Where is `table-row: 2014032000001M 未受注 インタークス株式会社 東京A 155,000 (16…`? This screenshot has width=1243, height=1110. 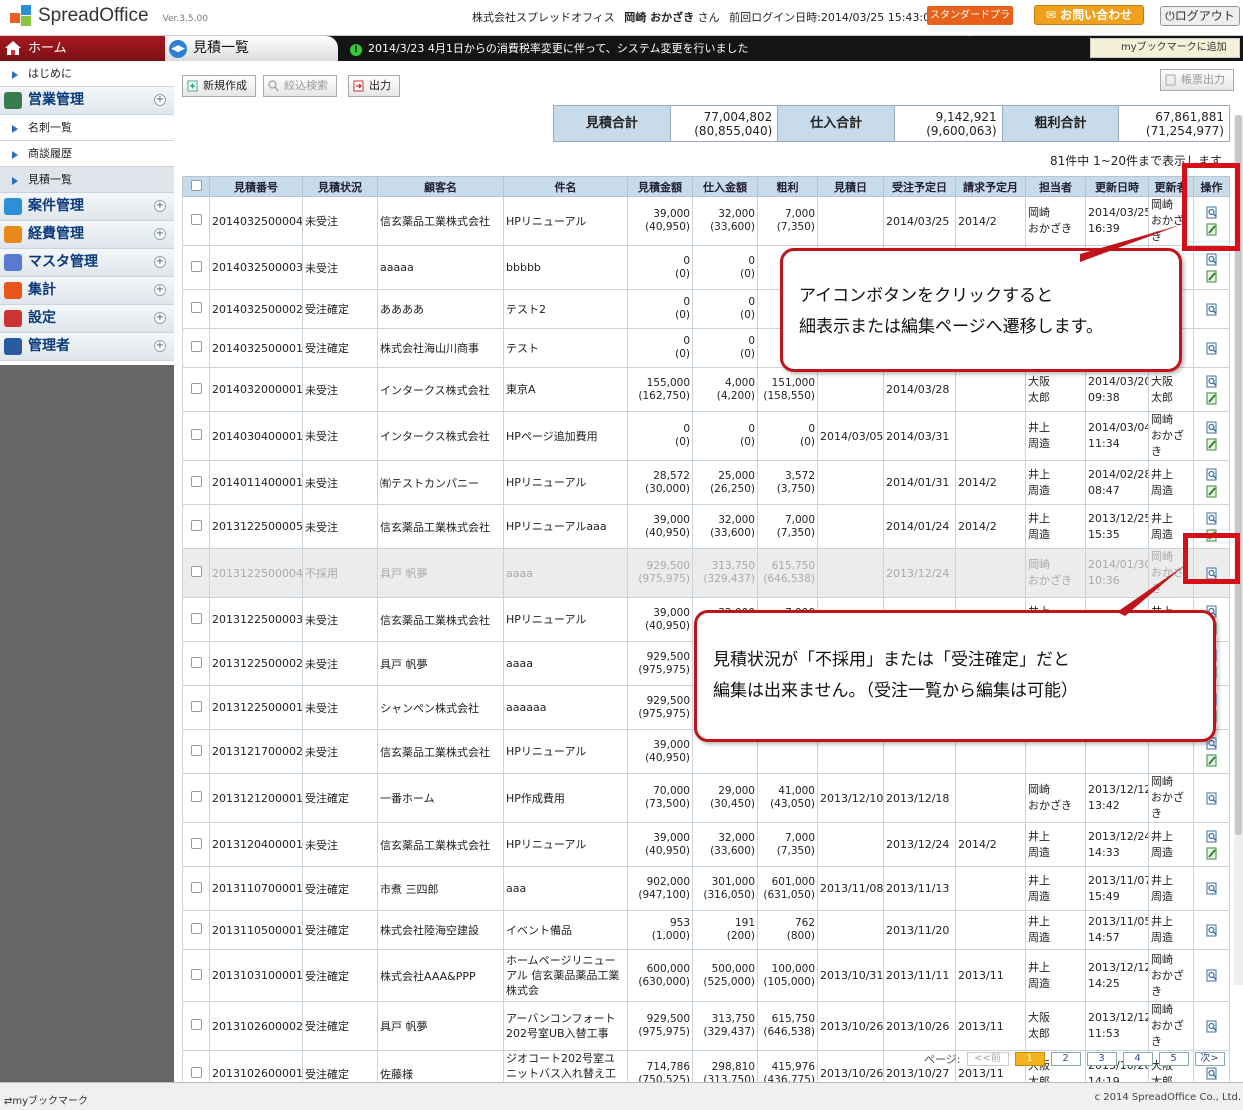 table-row: 2014032000001M 未受注 インタークス株式会社 東京A 155,000 (16… is located at coordinates (706, 389).